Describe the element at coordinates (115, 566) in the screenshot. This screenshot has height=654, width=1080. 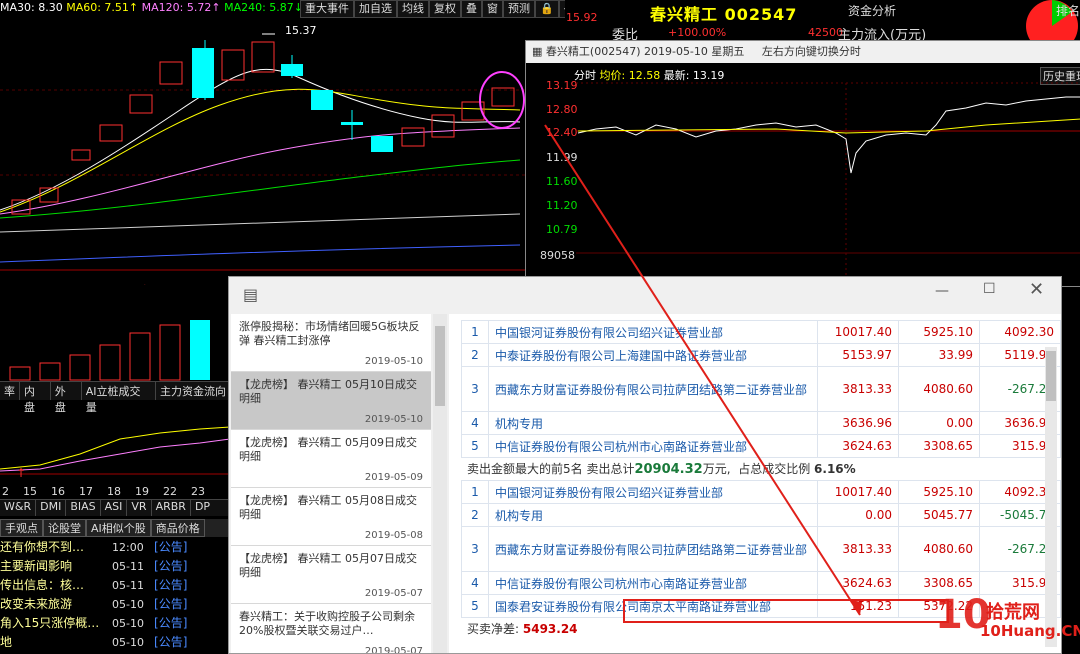
I see `list-item: 主要新闻影响 05-11 [ 公告 ]` at that location.